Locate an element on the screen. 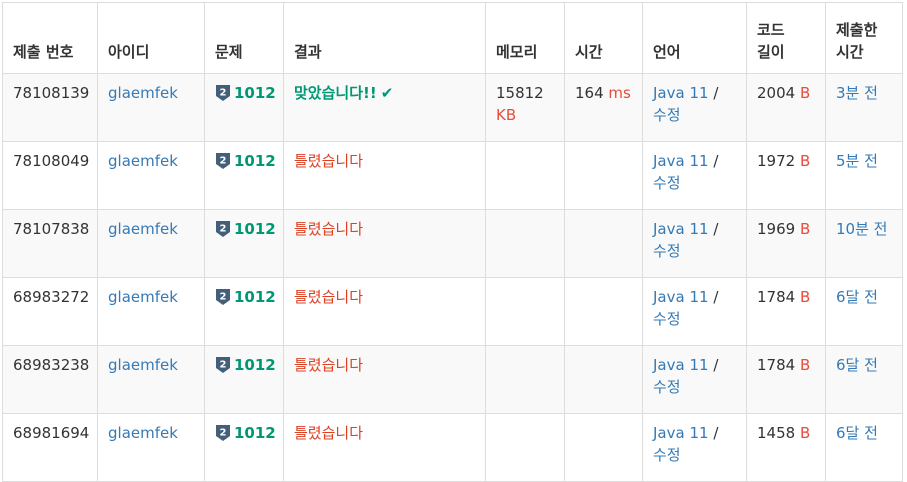 The height and width of the screenshot is (482, 907). checkmark-icon: ✔ is located at coordinates (387, 93).